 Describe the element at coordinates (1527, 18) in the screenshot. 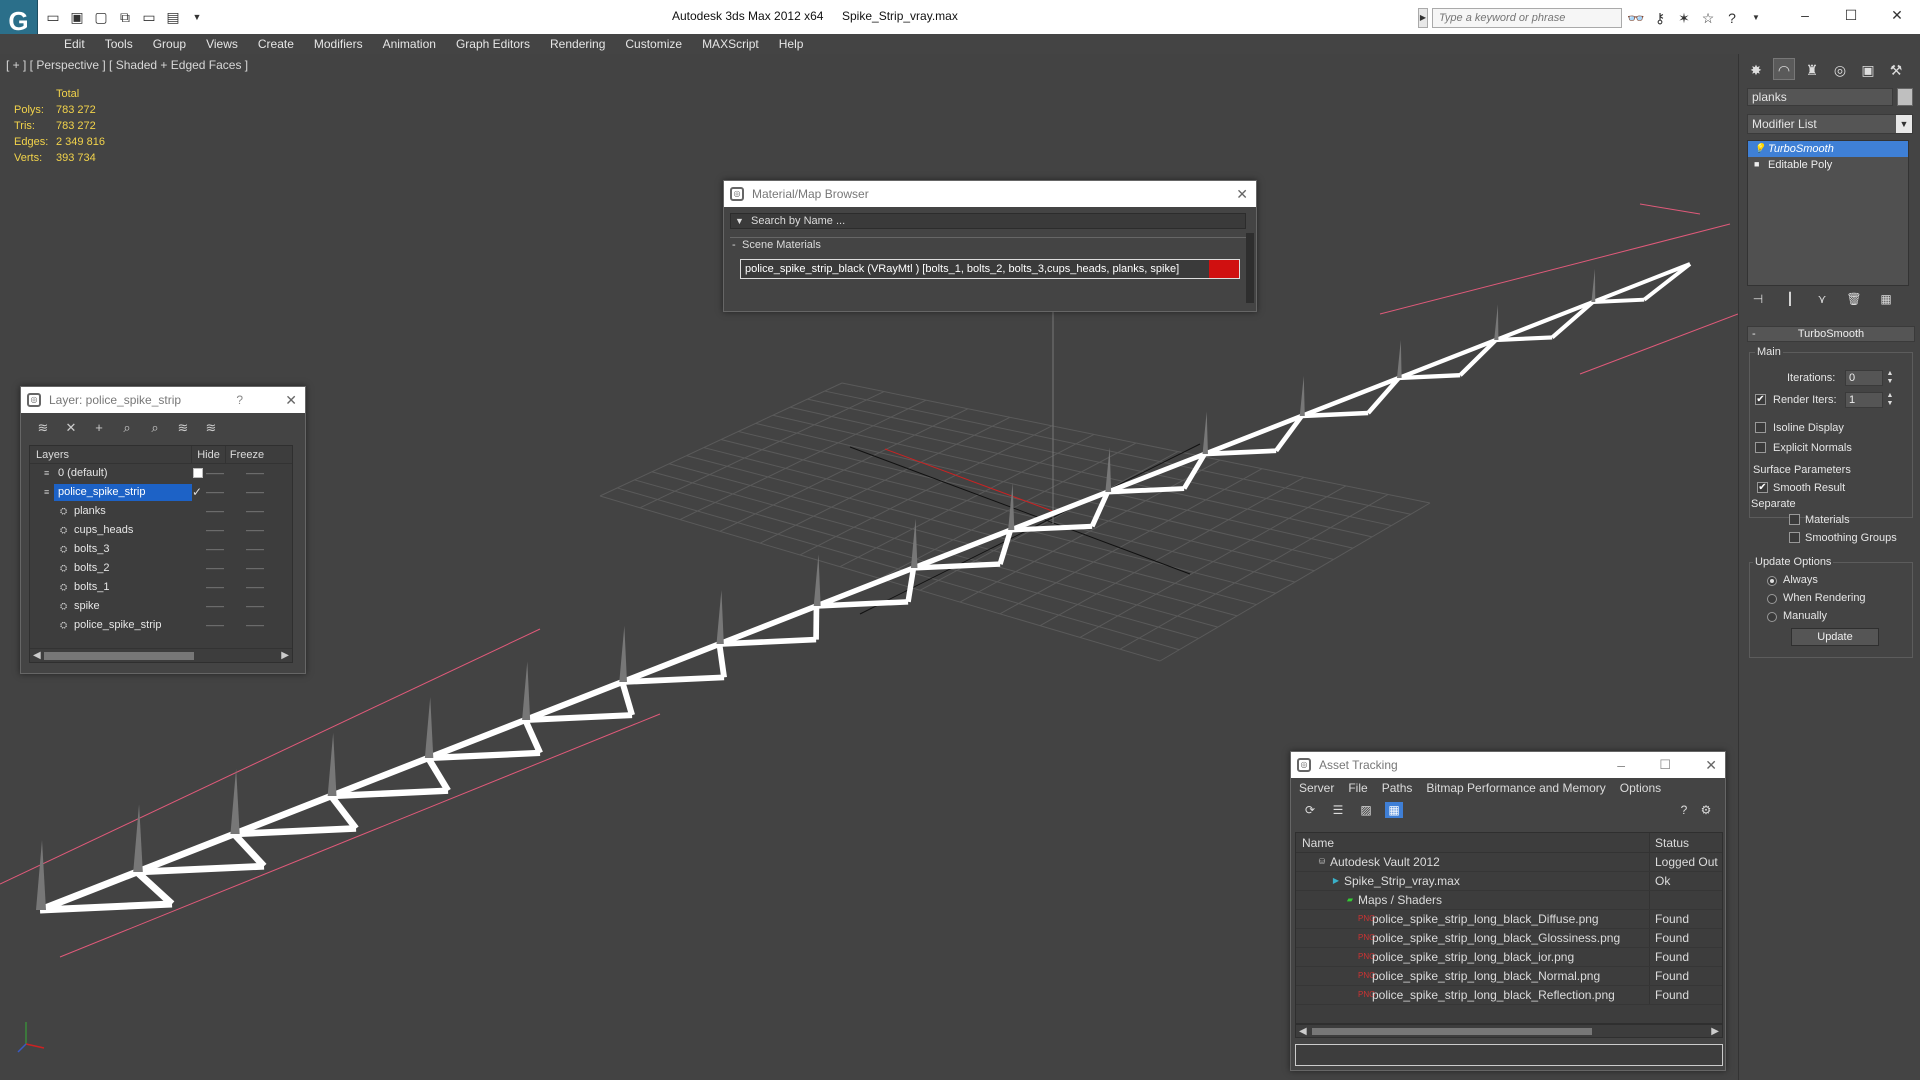

I see `keyword-search-input` at that location.